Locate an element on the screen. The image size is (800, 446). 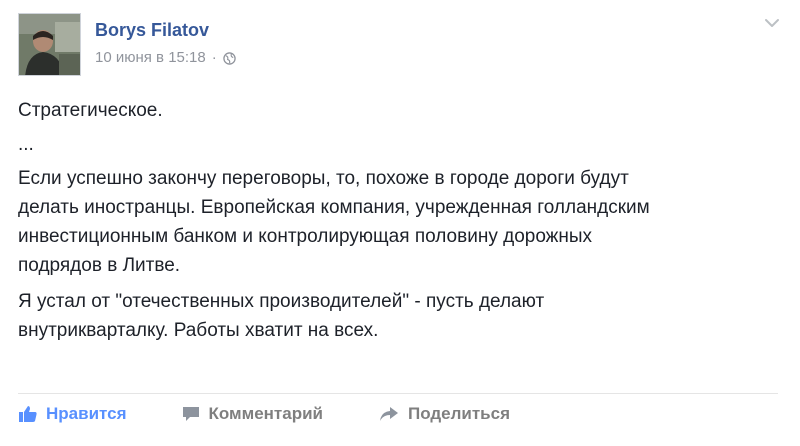
comment-icon is located at coordinates (190, 414).